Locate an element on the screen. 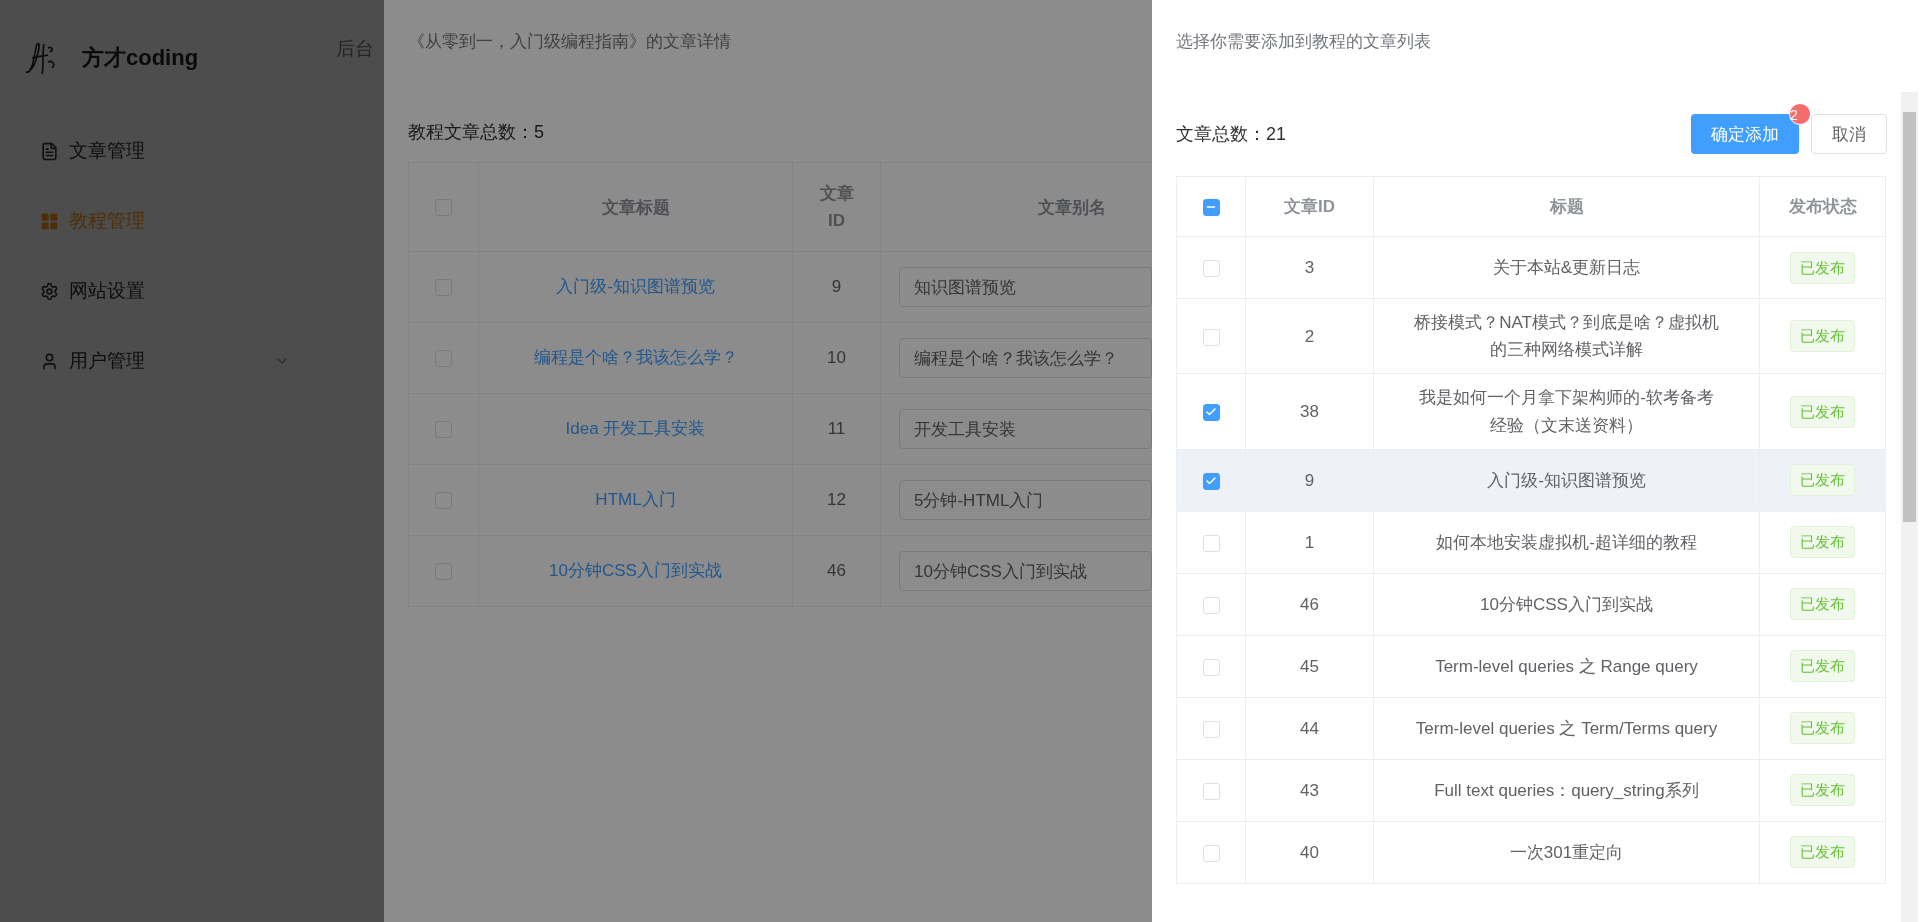 The width and height of the screenshot is (1920, 922). grid-icon is located at coordinates (49, 221).